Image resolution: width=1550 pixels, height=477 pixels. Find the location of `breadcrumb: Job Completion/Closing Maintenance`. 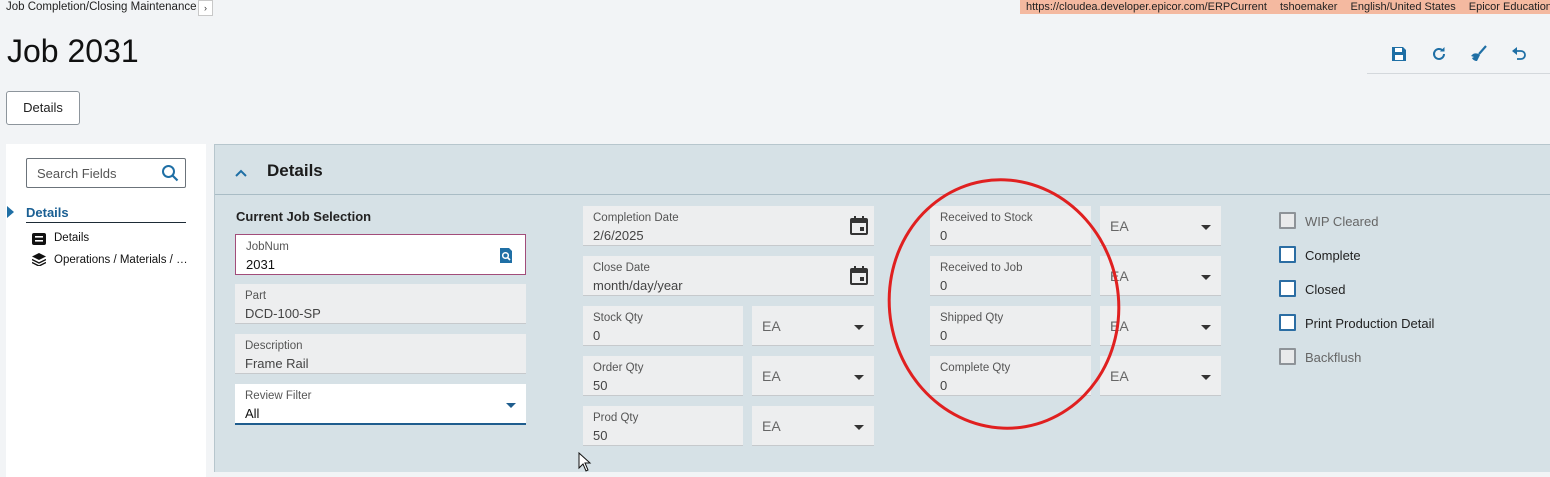

breadcrumb: Job Completion/Closing Maintenance is located at coordinates (101, 7).